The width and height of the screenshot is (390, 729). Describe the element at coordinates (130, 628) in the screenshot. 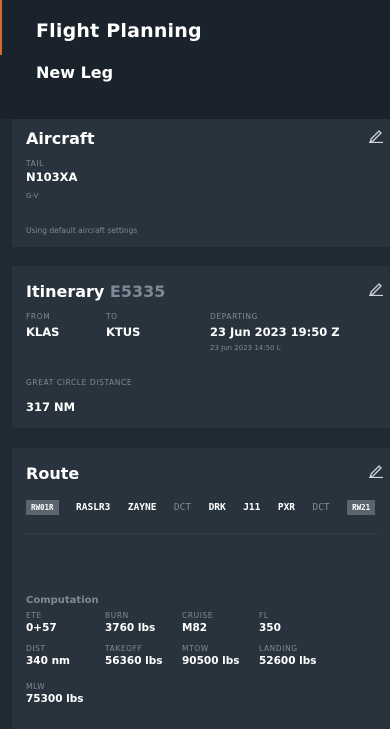

I see `burn-value: 3760 lbs` at that location.